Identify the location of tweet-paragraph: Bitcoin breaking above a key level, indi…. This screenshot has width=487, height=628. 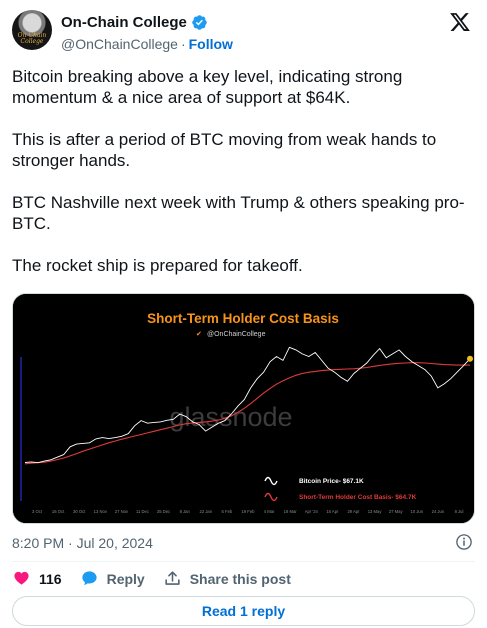
(207, 87).